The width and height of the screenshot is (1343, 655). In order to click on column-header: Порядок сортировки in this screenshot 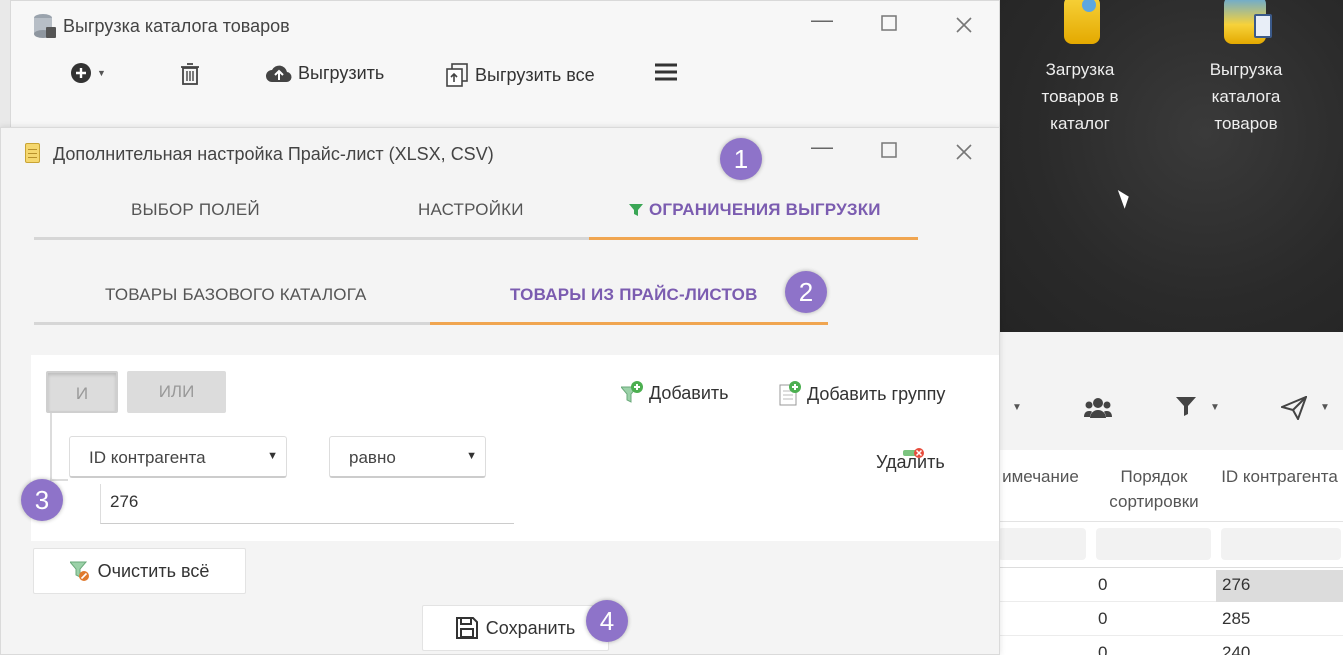, I will do `click(1154, 489)`.